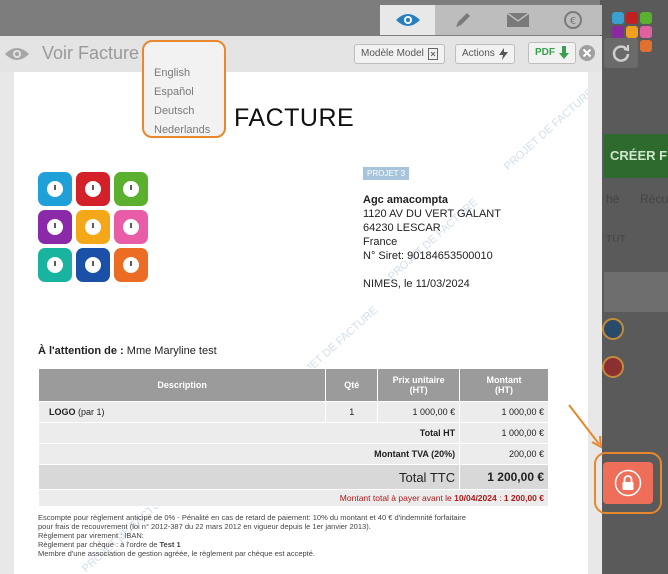 Image resolution: width=668 pixels, height=574 pixels. What do you see at coordinates (172, 73) in the screenshot?
I see `language-option: English` at bounding box center [172, 73].